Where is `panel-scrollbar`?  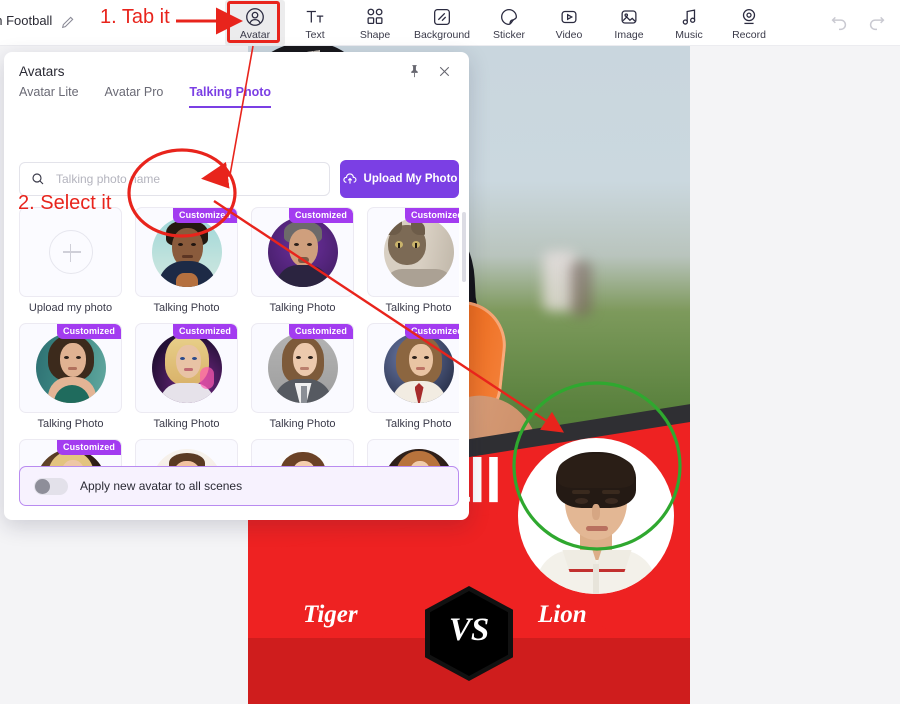
panel-scrollbar is located at coordinates (464, 247).